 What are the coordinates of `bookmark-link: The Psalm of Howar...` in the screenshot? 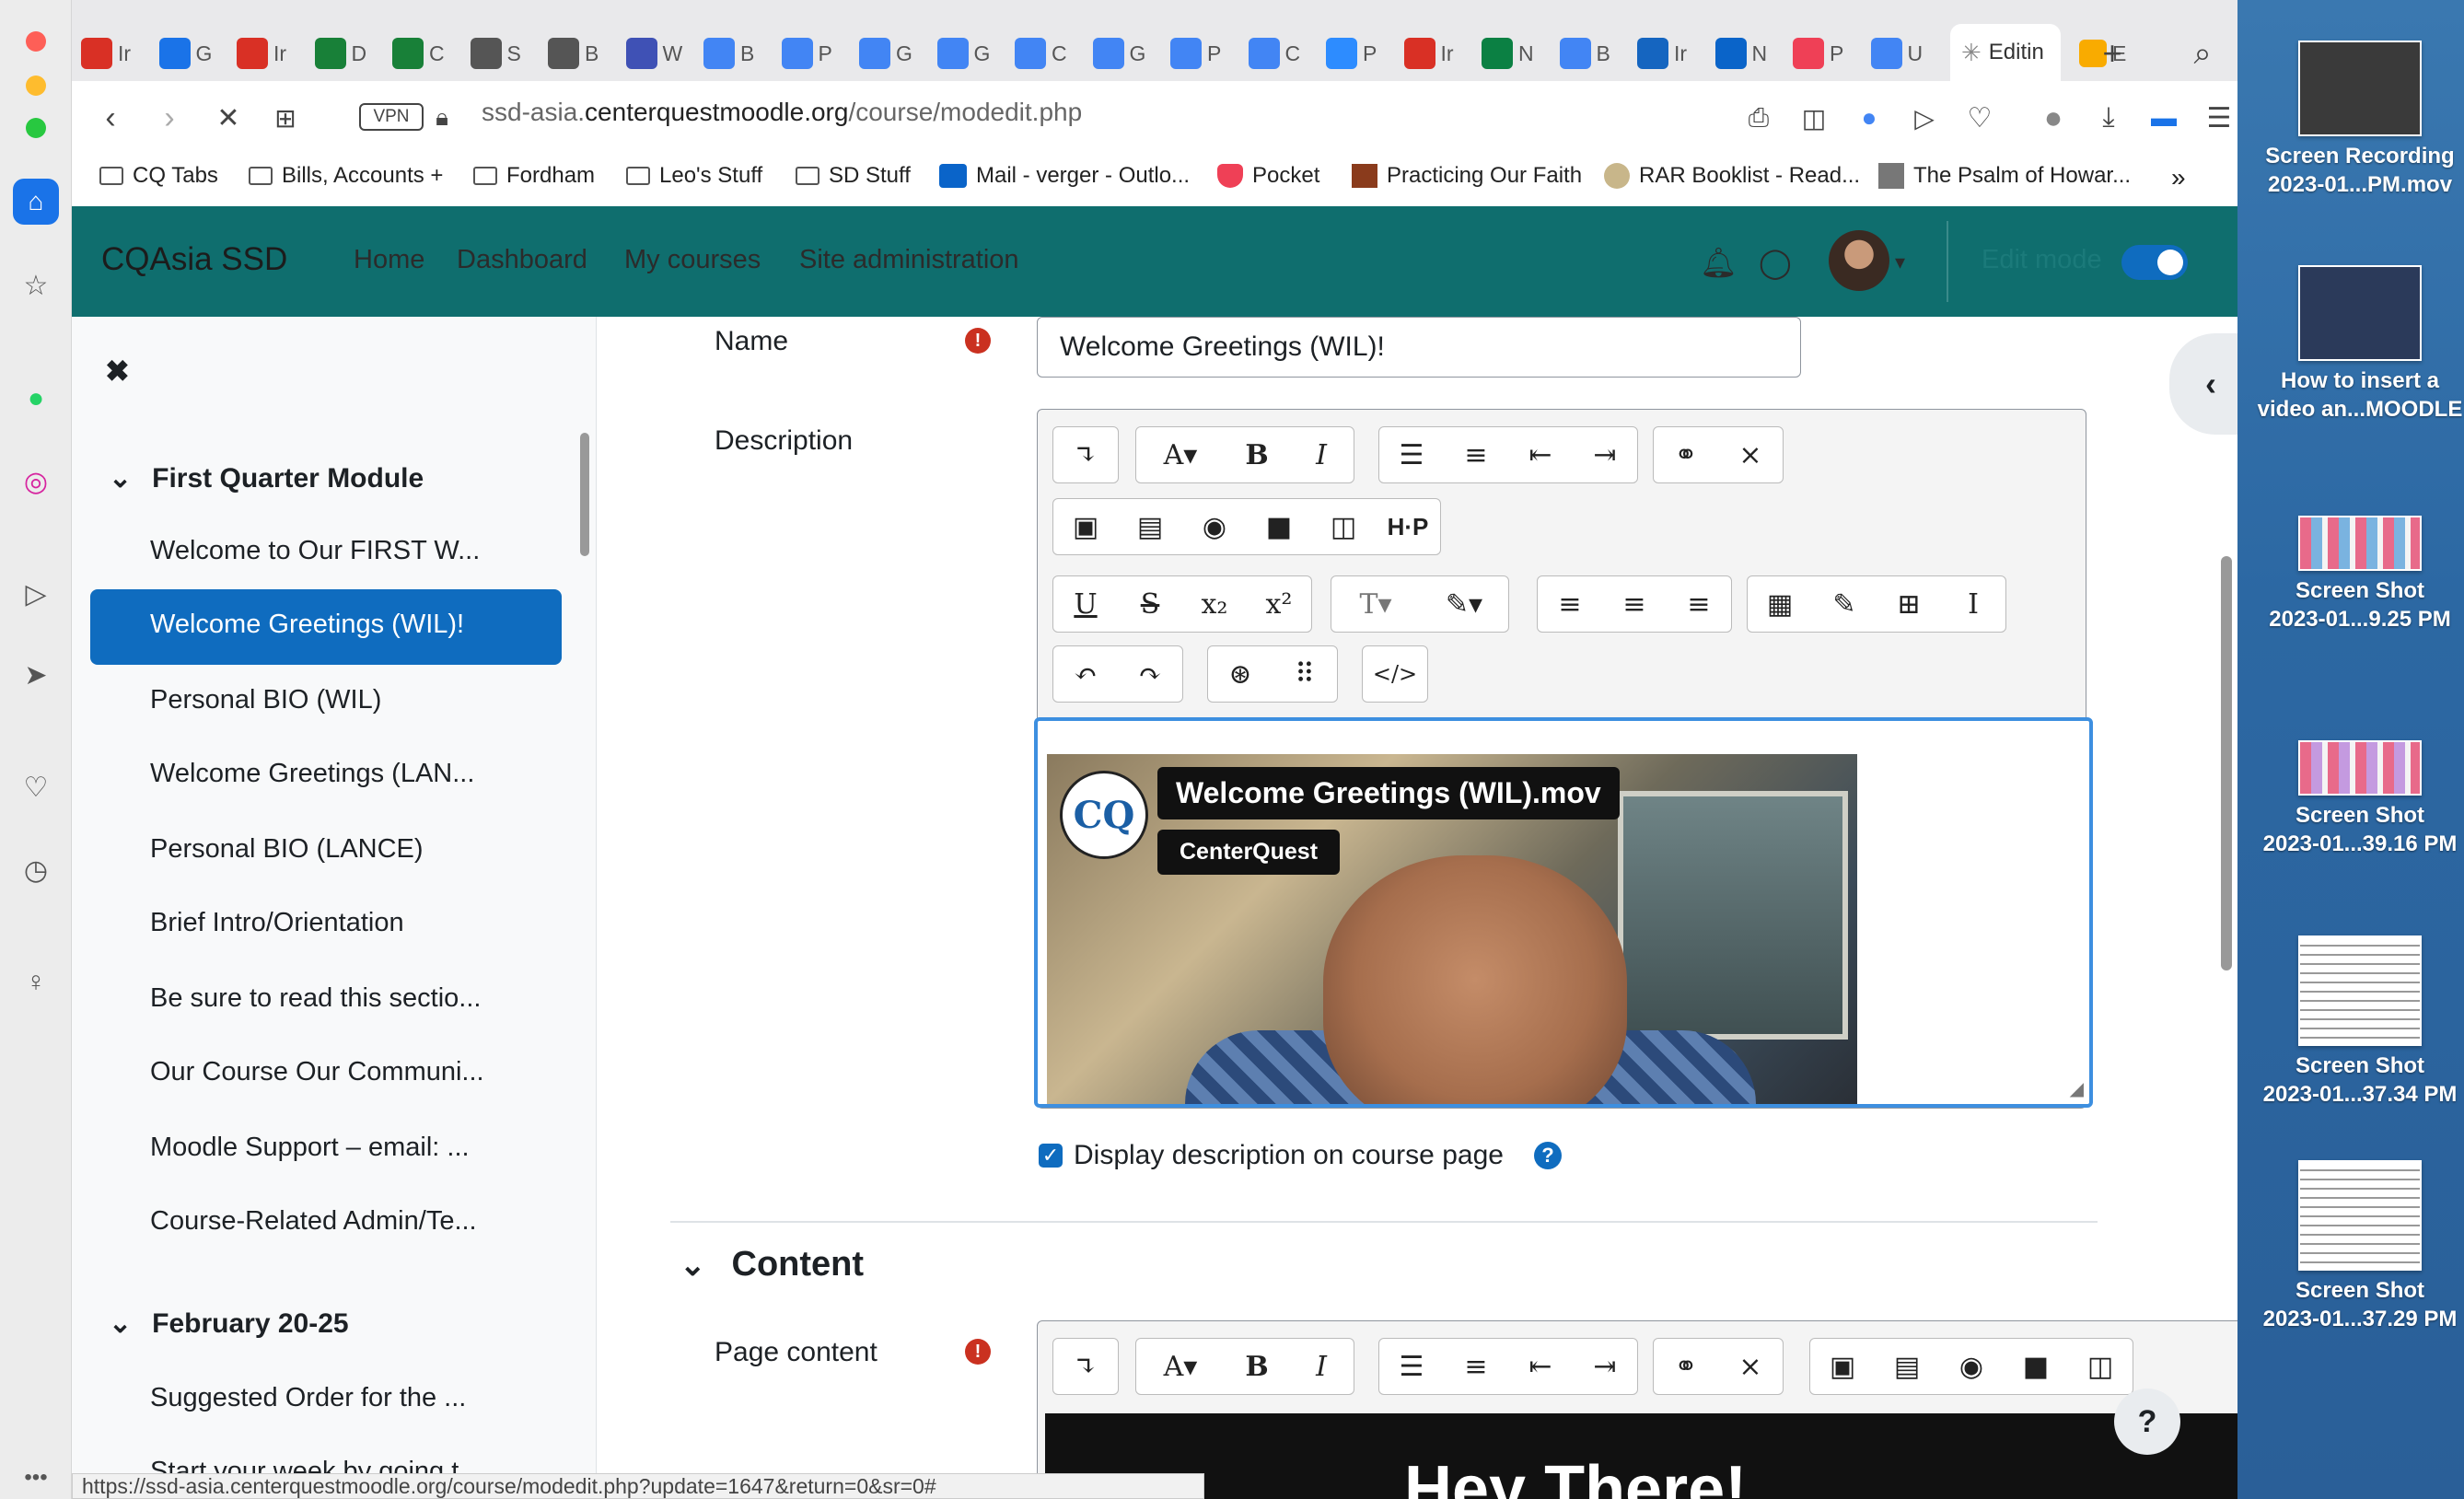 It's located at (2004, 176).